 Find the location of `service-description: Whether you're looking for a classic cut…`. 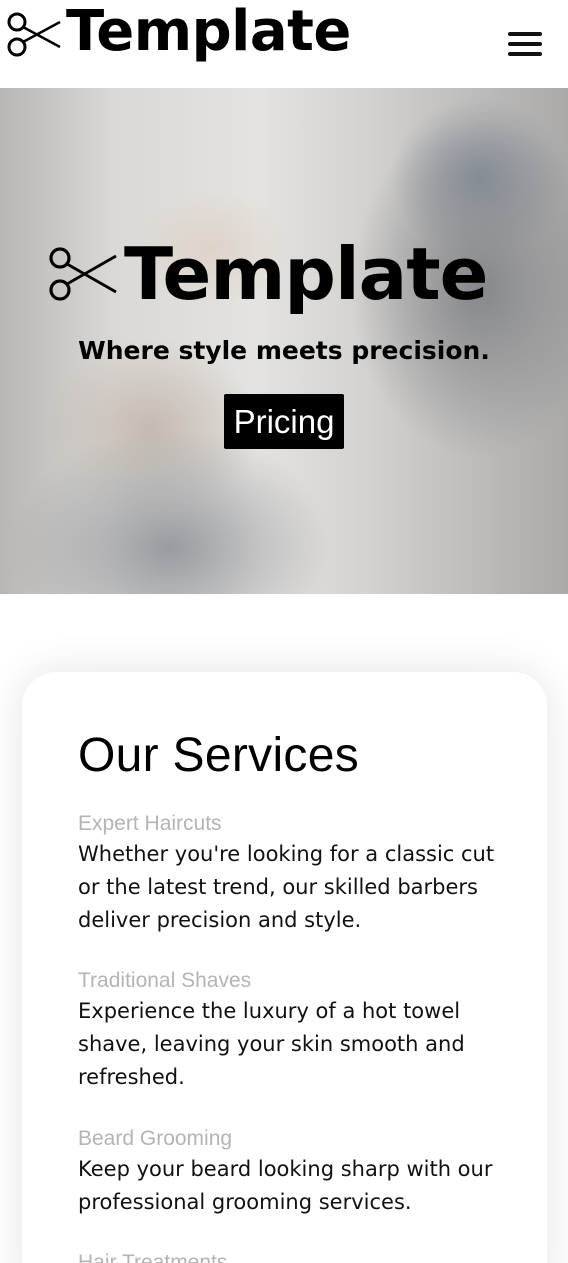

service-description: Whether you're looking for a classic cut… is located at coordinates (286, 887).